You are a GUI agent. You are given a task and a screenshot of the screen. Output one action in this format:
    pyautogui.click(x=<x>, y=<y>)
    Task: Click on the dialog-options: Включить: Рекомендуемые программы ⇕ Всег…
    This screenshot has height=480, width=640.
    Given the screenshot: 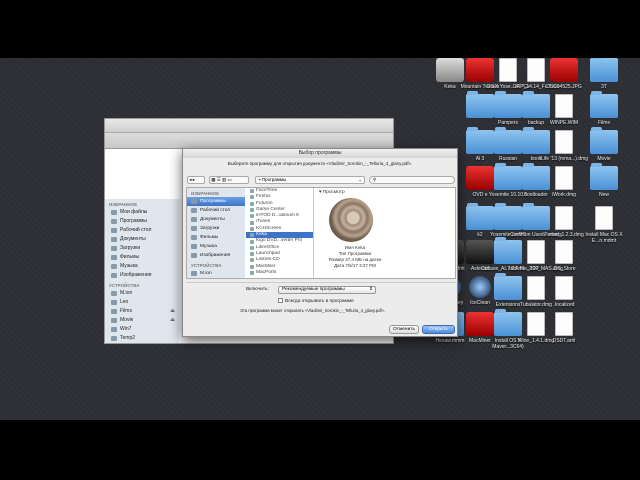 What is the action you would take?
    pyautogui.click(x=321, y=300)
    